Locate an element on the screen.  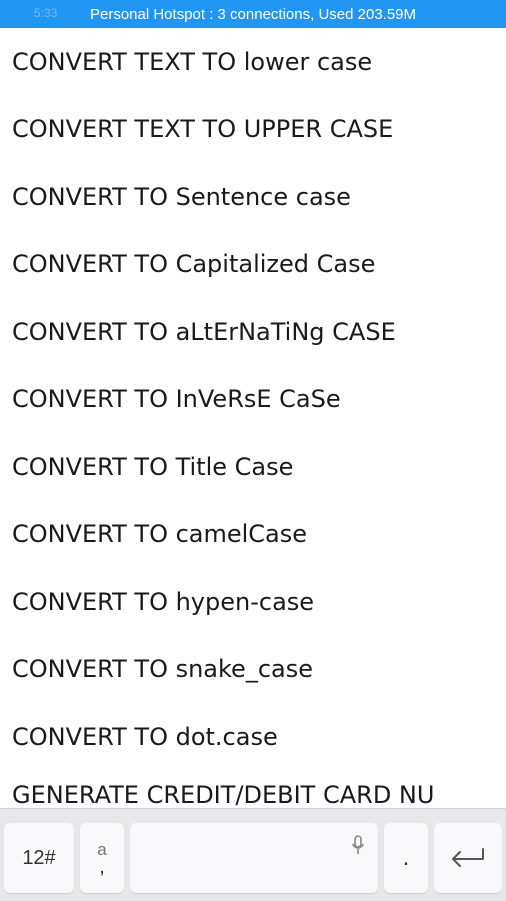
menu-item-title-case: CONVERT TO Title Case is located at coordinates (253, 467).